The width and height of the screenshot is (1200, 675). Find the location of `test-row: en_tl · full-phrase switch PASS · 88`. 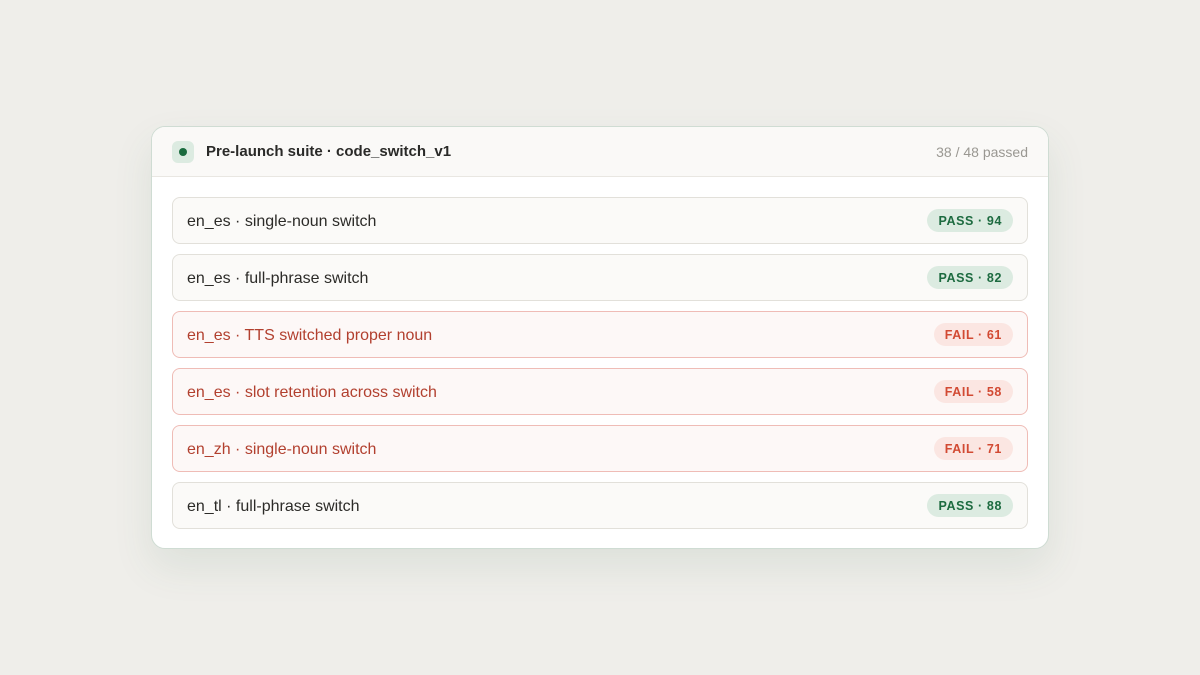

test-row: en_tl · full-phrase switch PASS · 88 is located at coordinates (600, 505).